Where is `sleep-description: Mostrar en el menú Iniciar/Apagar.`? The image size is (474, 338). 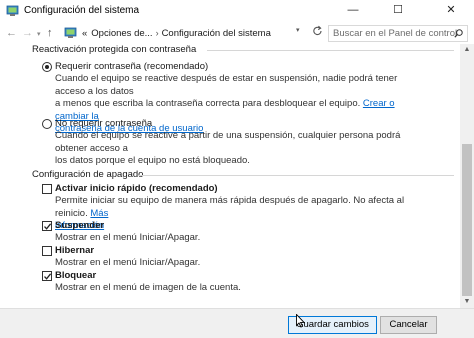
sleep-description: Mostrar en el menú Iniciar/Apagar. is located at coordinates (128, 237).